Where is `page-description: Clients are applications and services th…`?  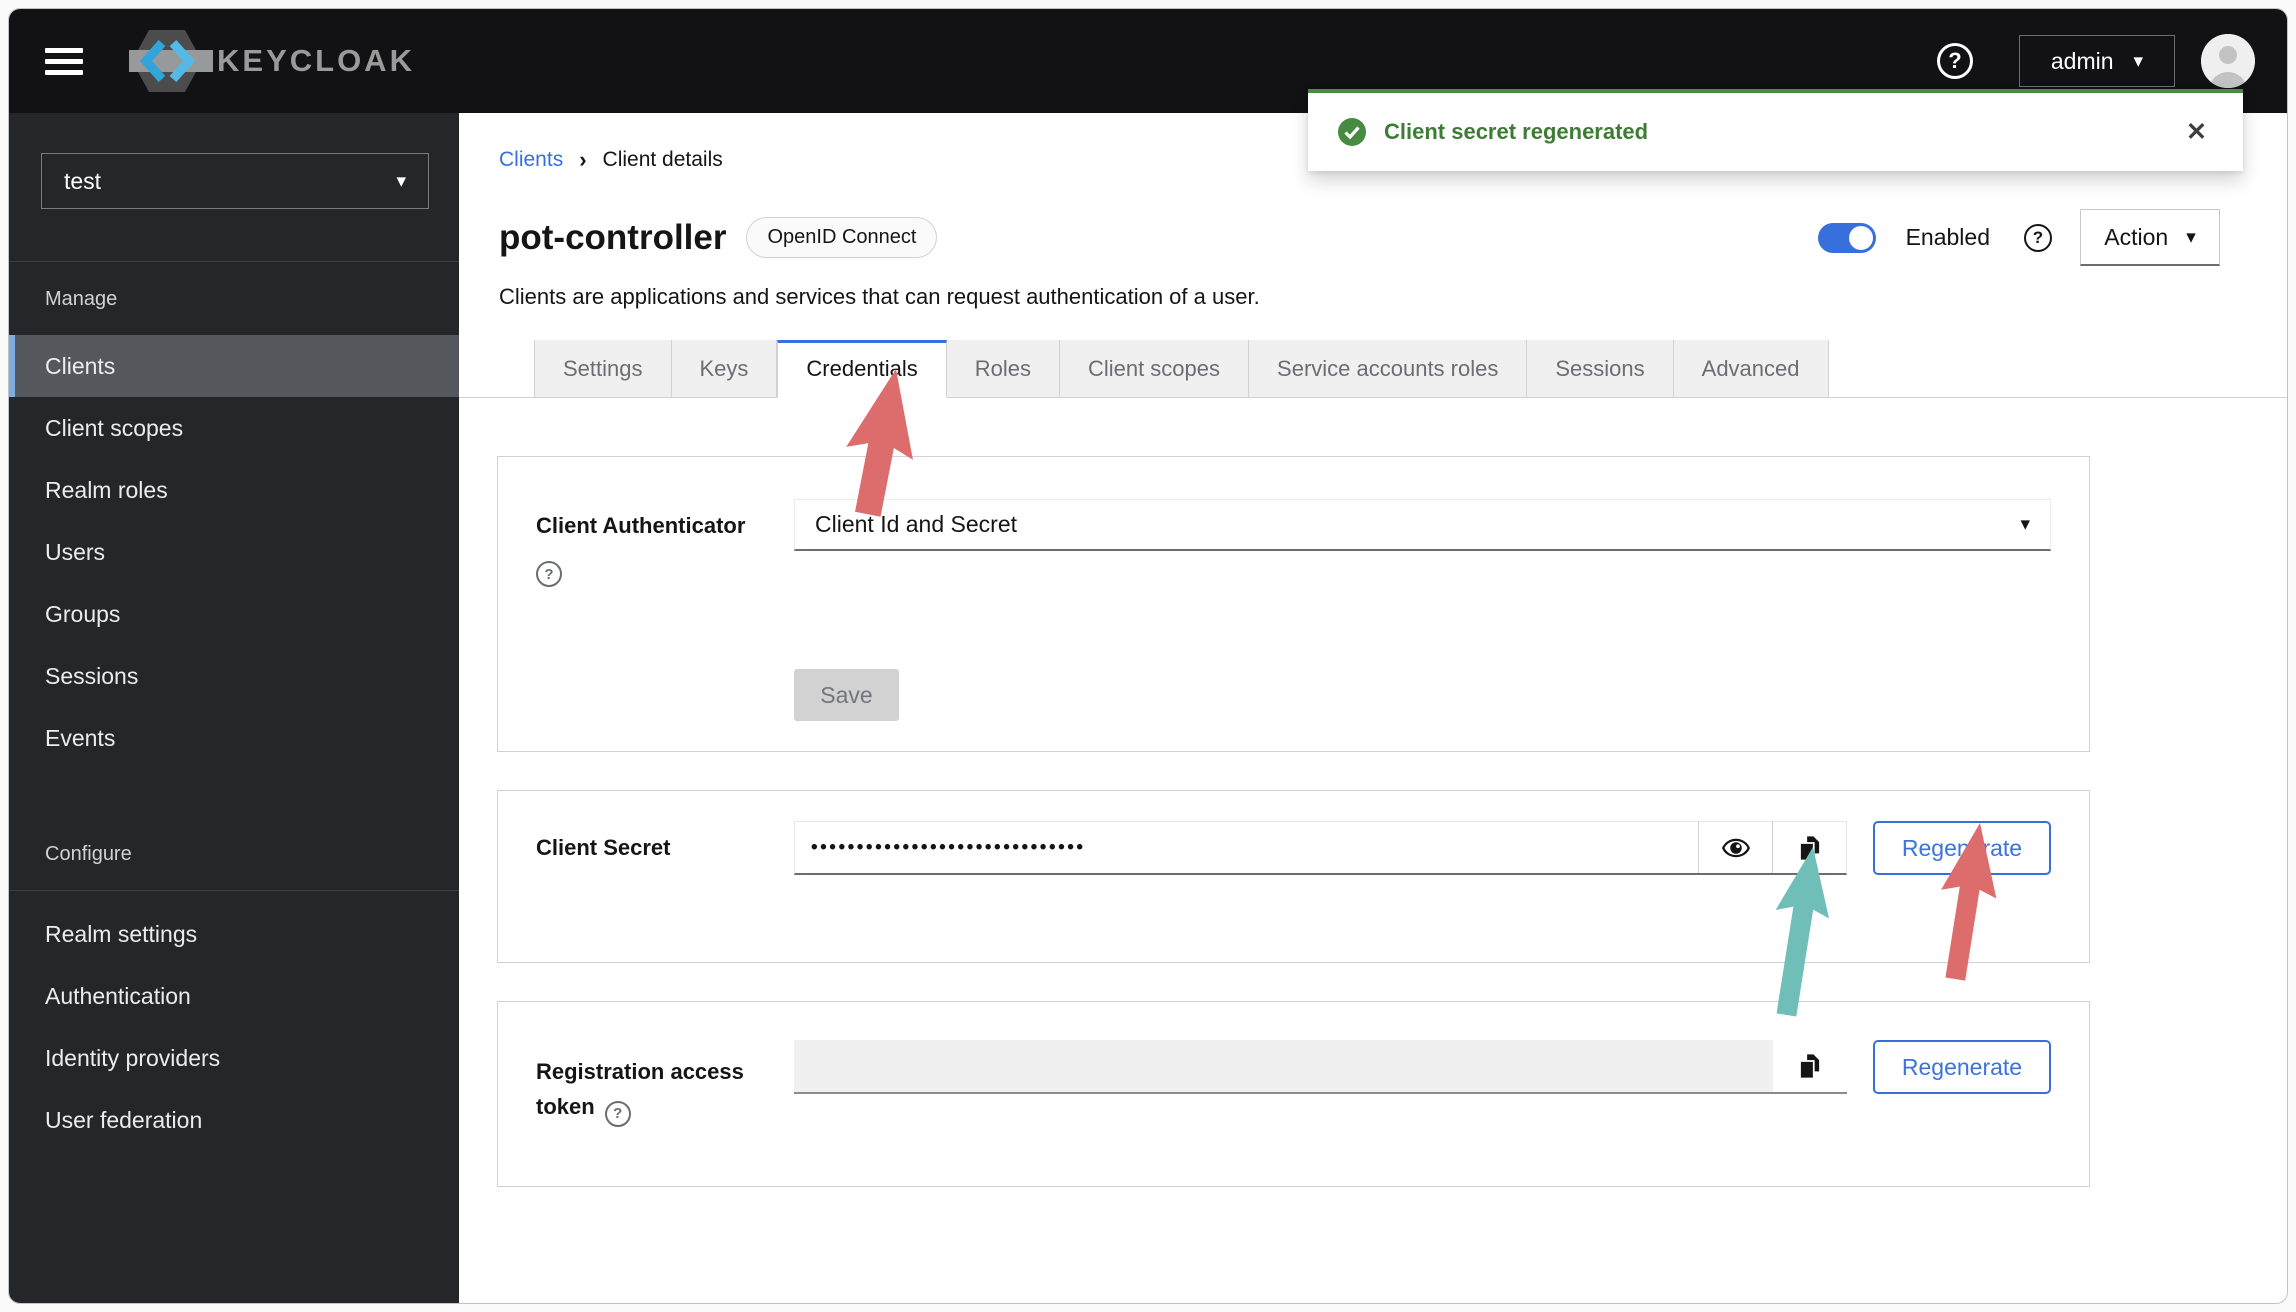
page-description: Clients are applications and services th… is located at coordinates (879, 296).